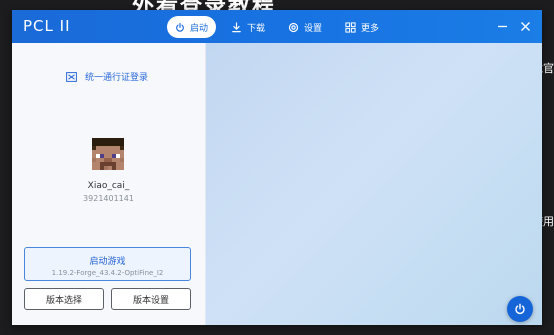 The image size is (554, 335). I want to click on close-icon, so click(525, 26).